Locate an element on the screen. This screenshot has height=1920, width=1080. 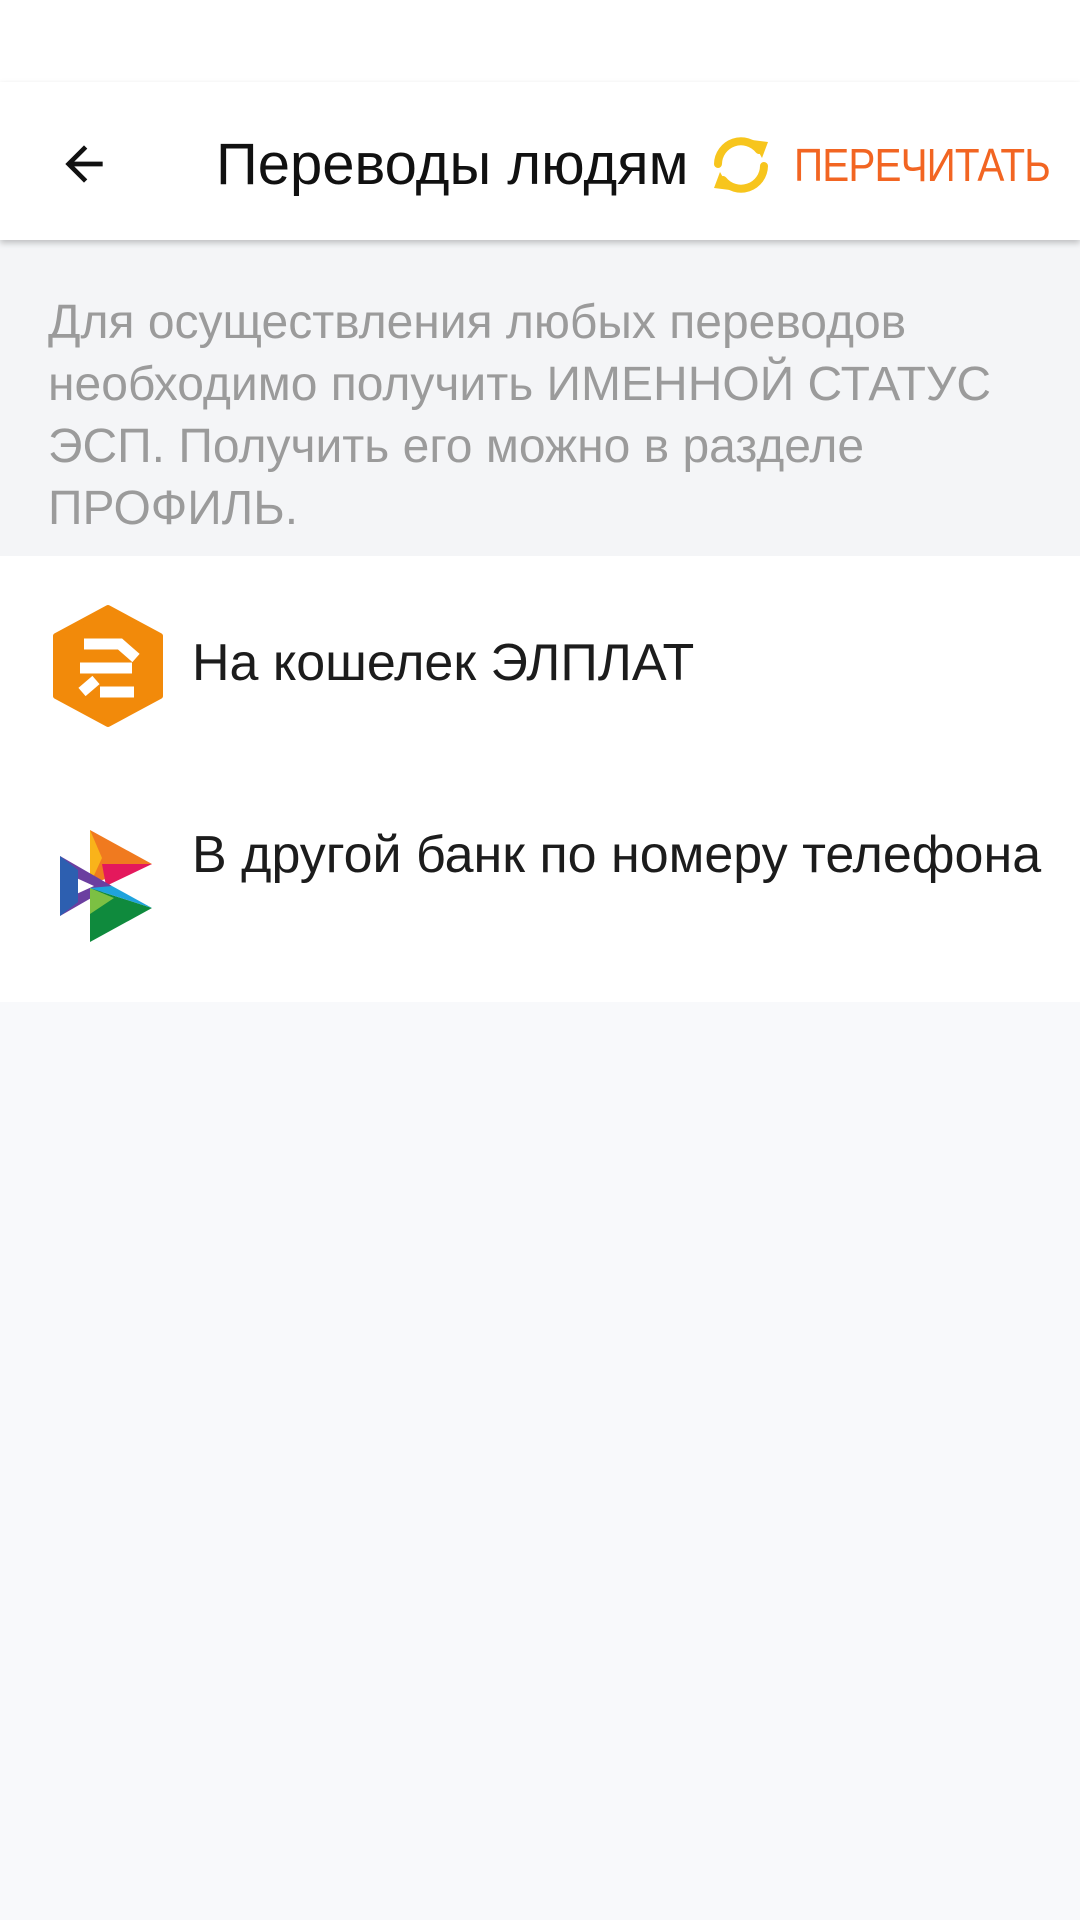
page-title: Переводы людям is located at coordinates (452, 164).